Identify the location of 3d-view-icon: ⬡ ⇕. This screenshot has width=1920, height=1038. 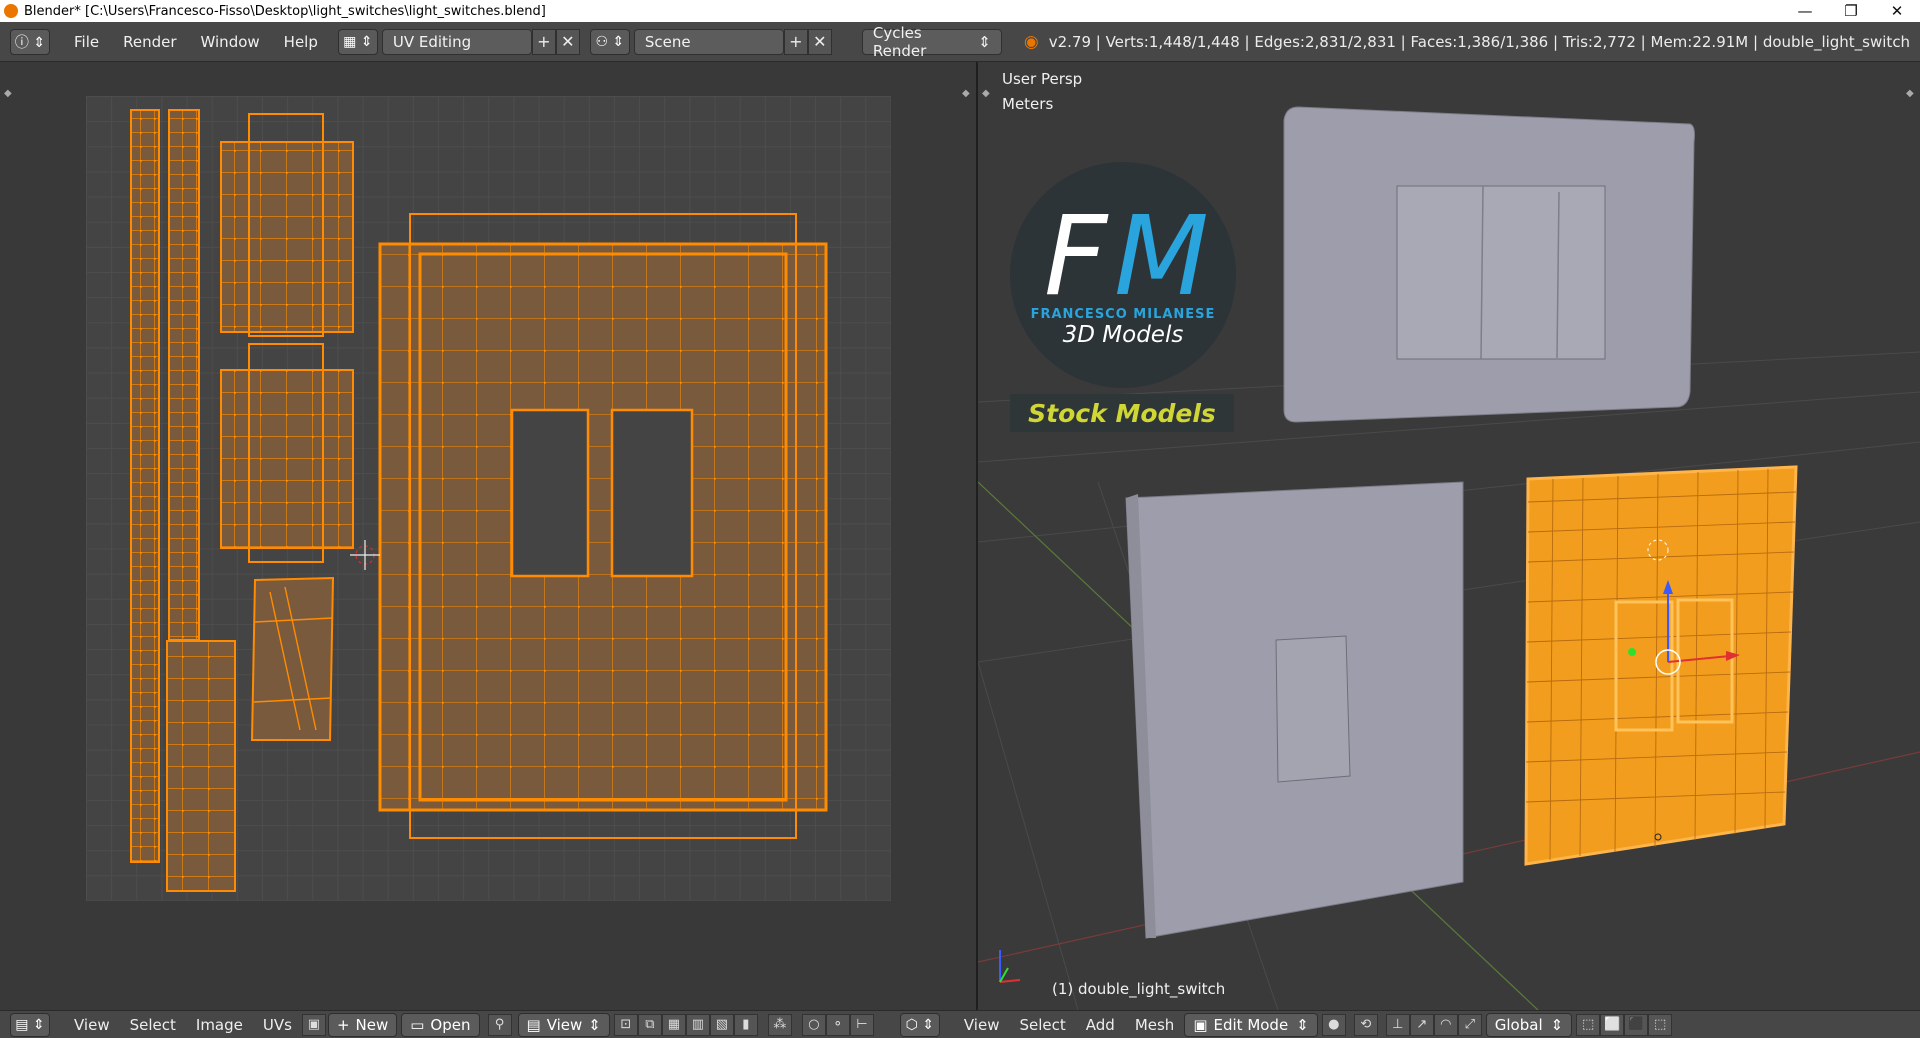
(920, 1024).